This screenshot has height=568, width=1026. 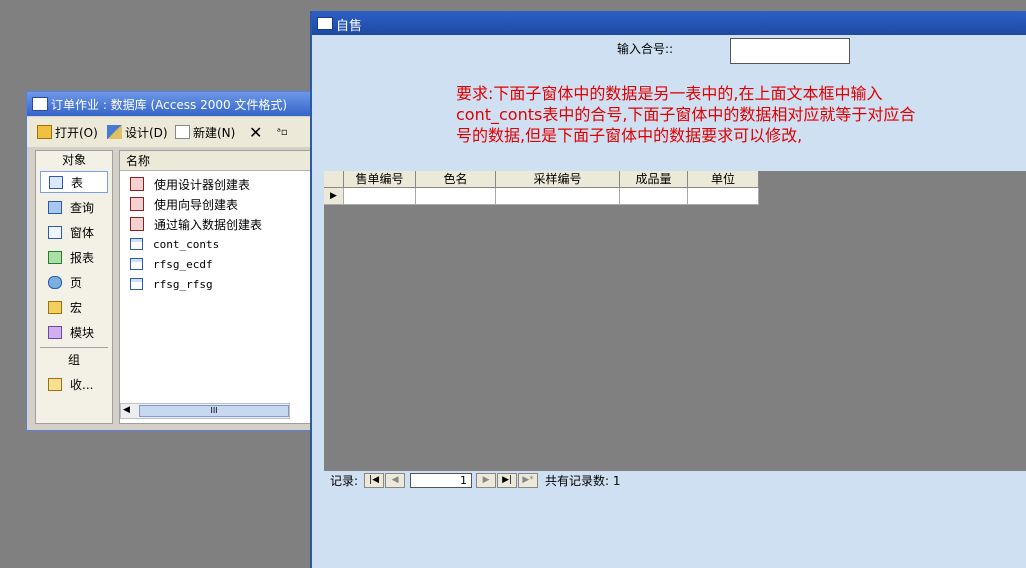 What do you see at coordinates (73, 160) in the screenshot?
I see `objects-header: 对象` at bounding box center [73, 160].